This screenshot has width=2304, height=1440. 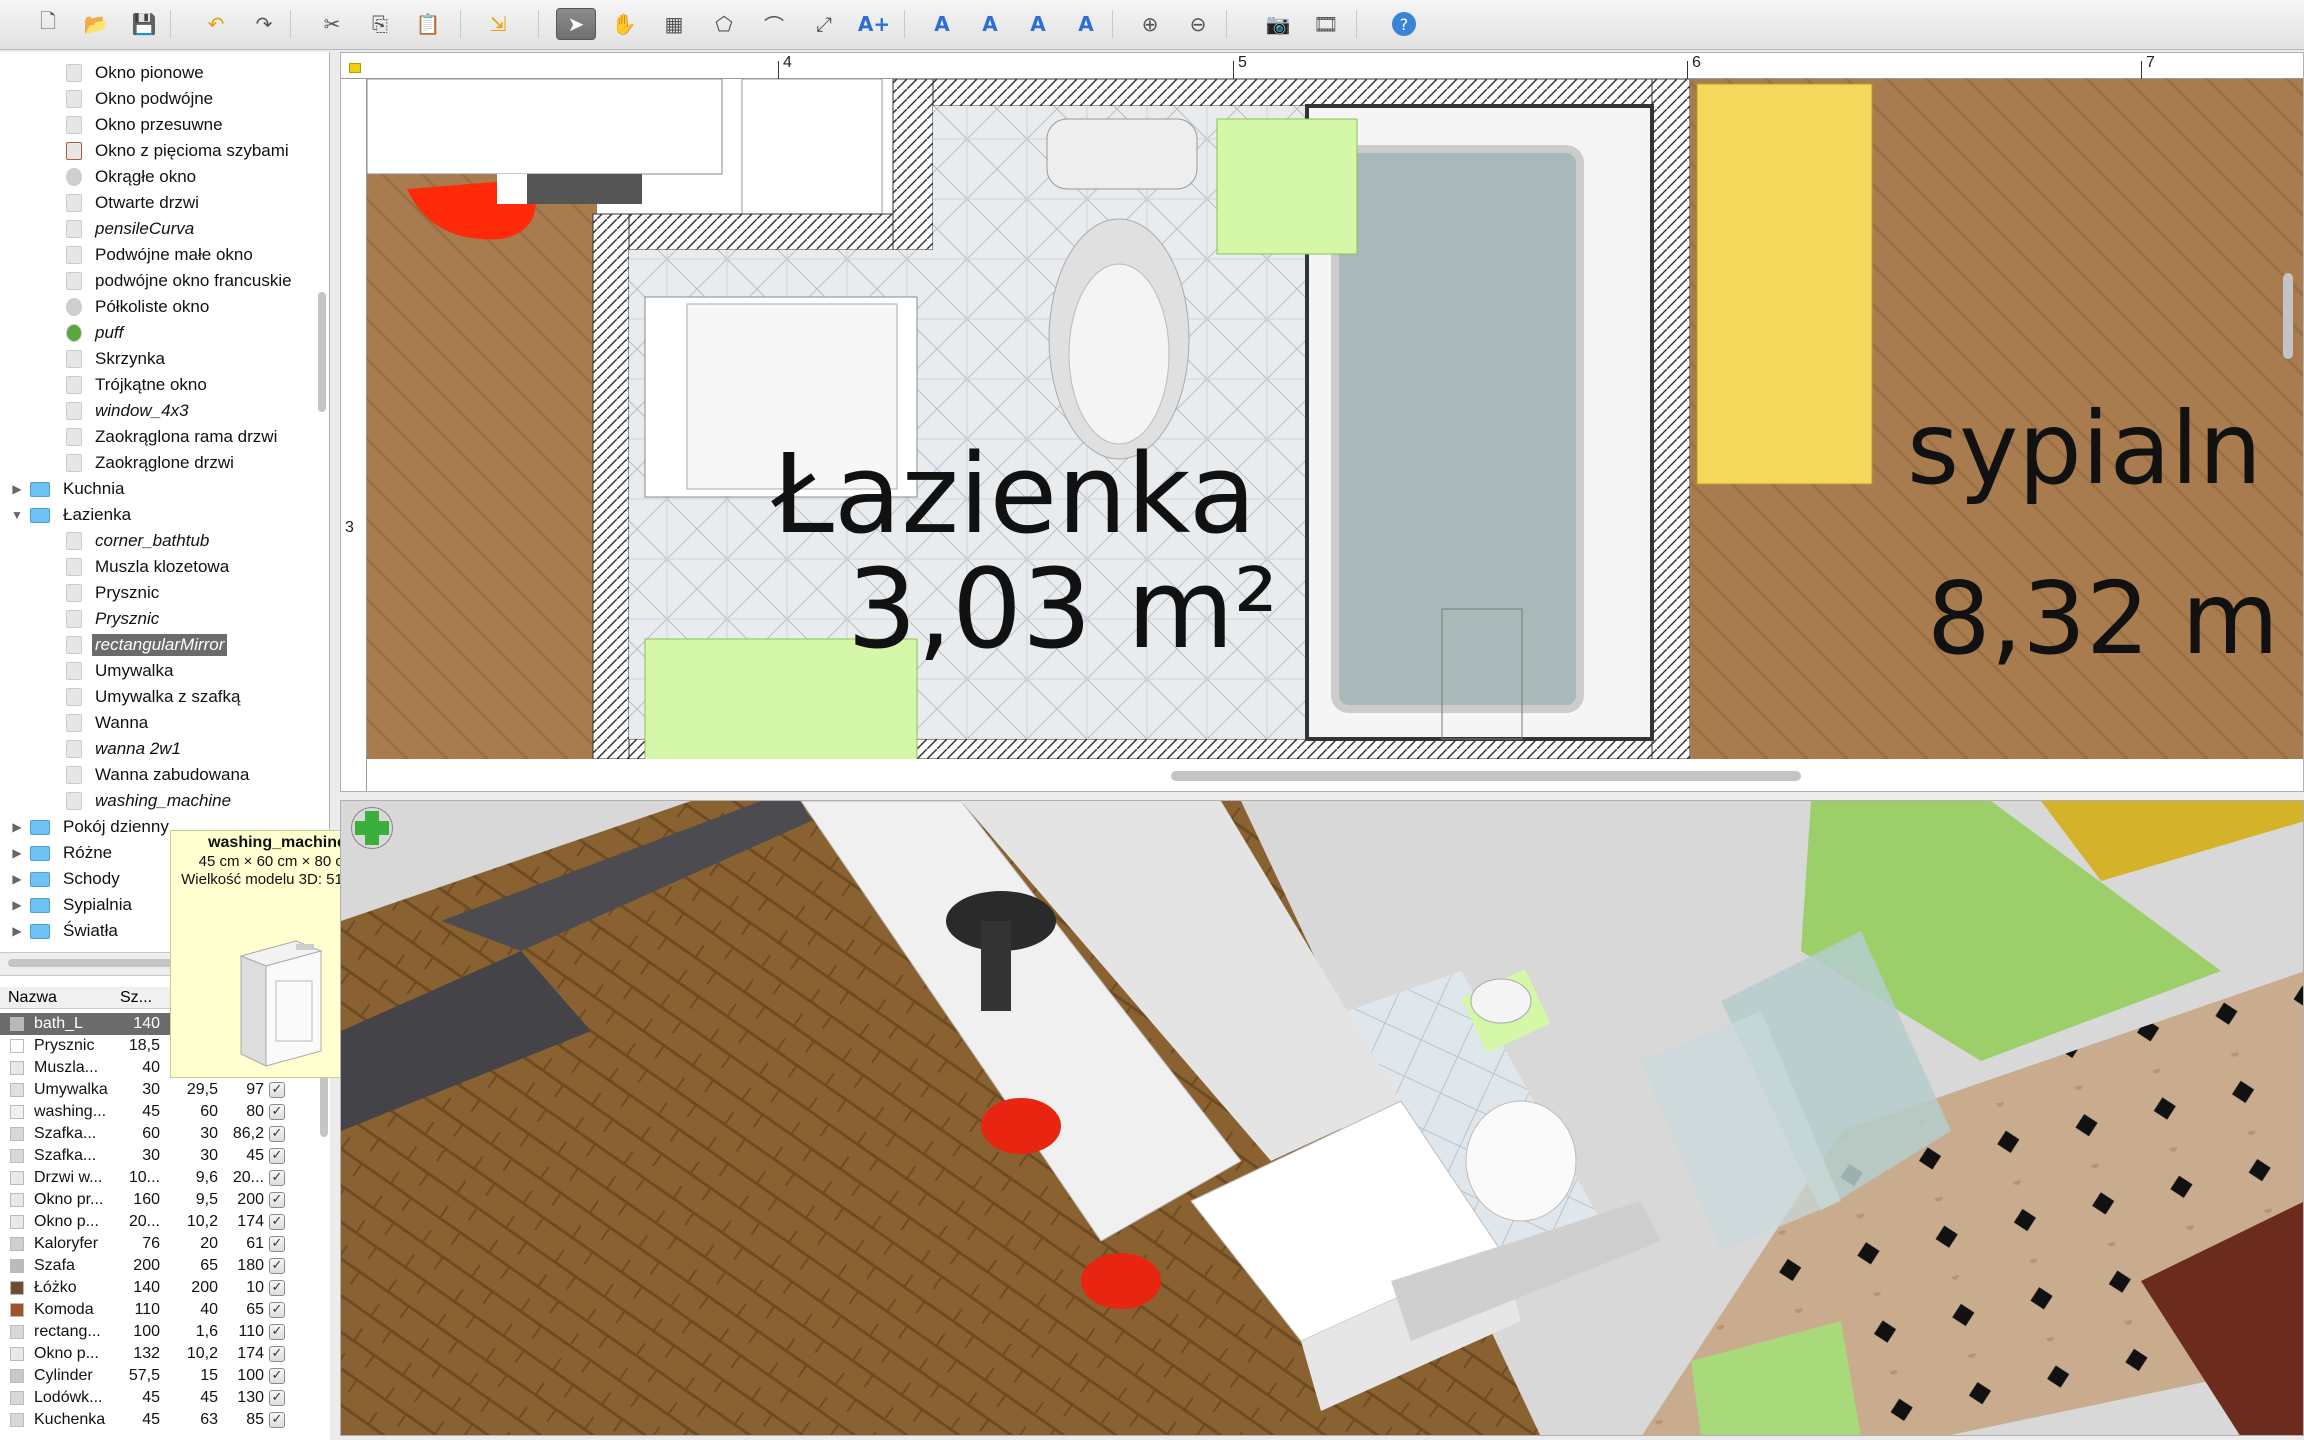 What do you see at coordinates (155, 1354) in the screenshot?
I see `furniture-table-row: Okno p... 132 10,2 174 ✓` at bounding box center [155, 1354].